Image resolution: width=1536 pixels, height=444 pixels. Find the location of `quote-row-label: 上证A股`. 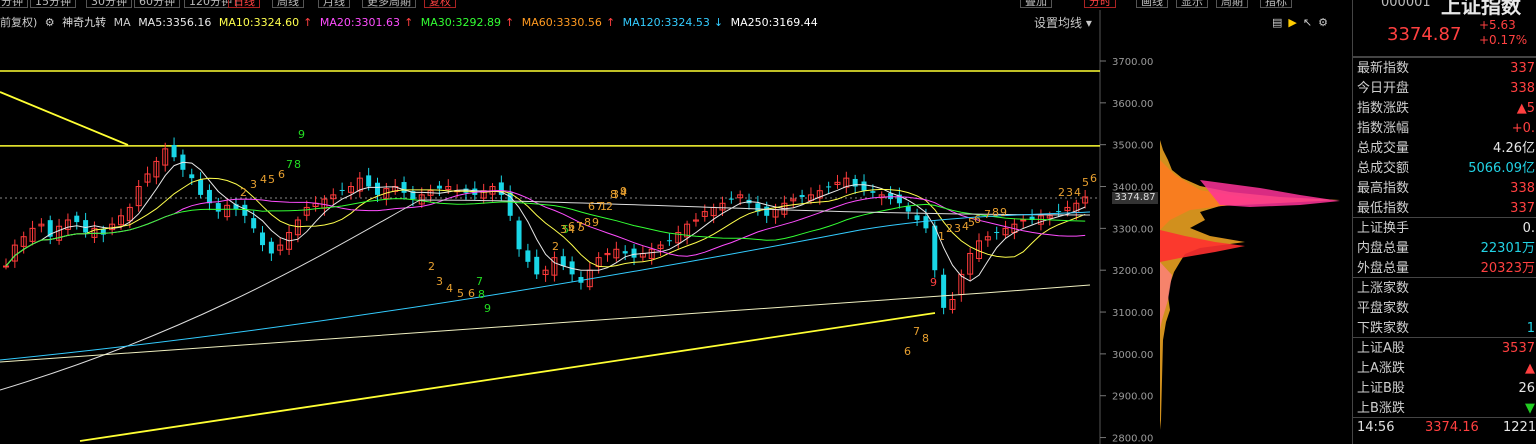

quote-row-label: 上证A股 is located at coordinates (1381, 348).